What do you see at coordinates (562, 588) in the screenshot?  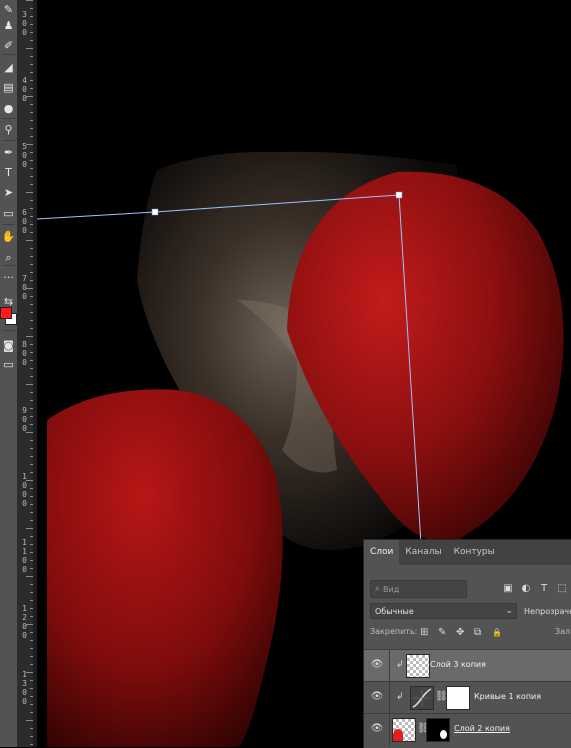 I see `shape-filter-icon: ⬚` at bounding box center [562, 588].